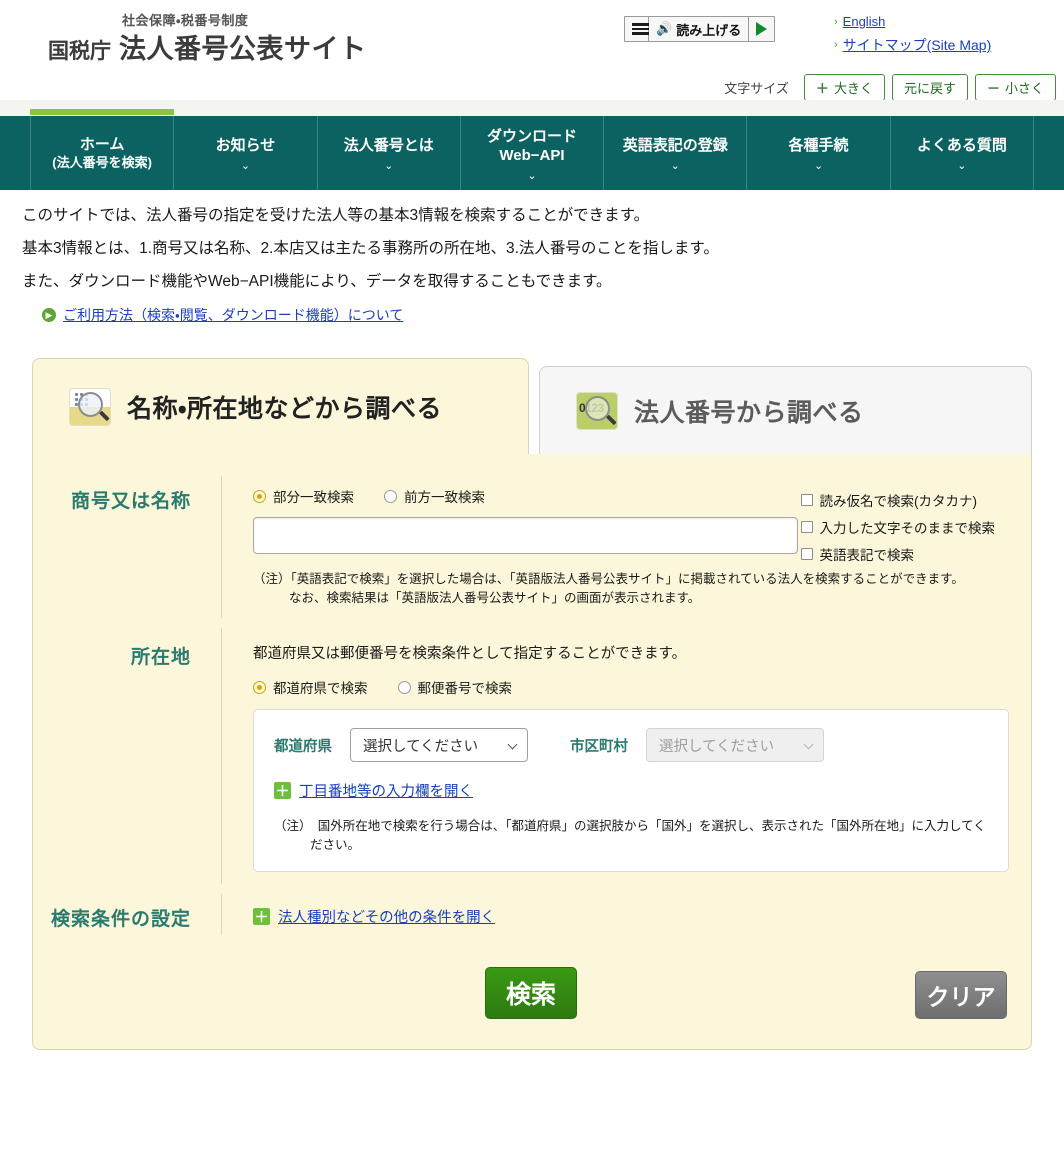 This screenshot has width=1064, height=1164. I want to click on font-size-reset-button: 元に戻す, so click(929, 87).